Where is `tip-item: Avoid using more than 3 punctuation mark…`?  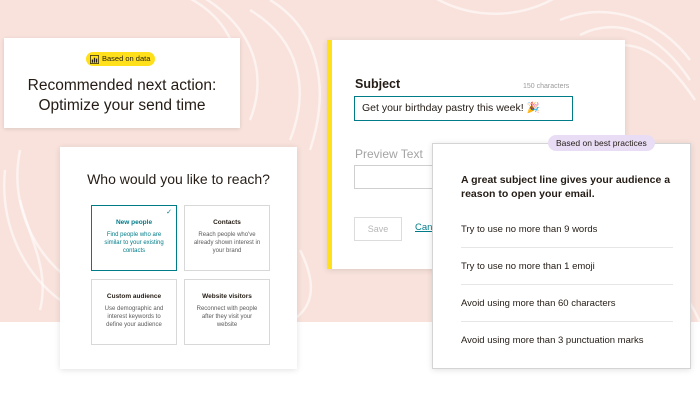 tip-item: Avoid using more than 3 punctuation mark… is located at coordinates (552, 340).